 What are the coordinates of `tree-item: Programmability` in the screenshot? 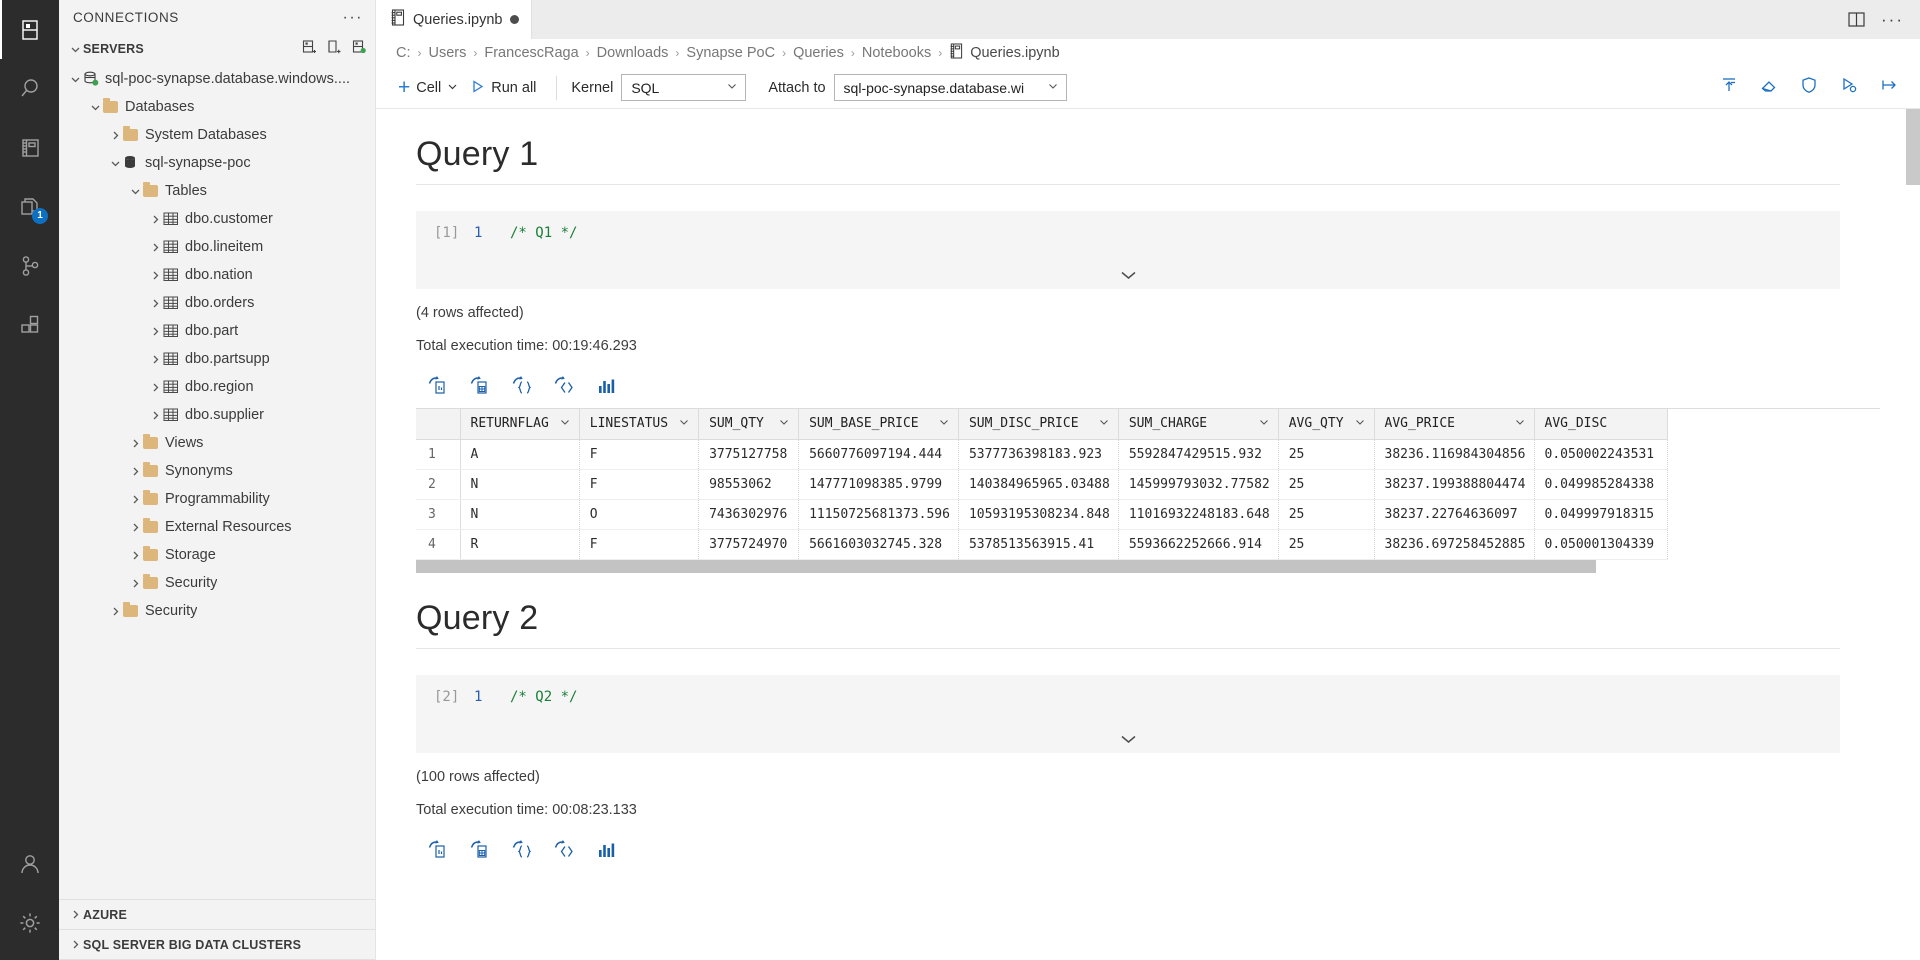 It's located at (217, 499).